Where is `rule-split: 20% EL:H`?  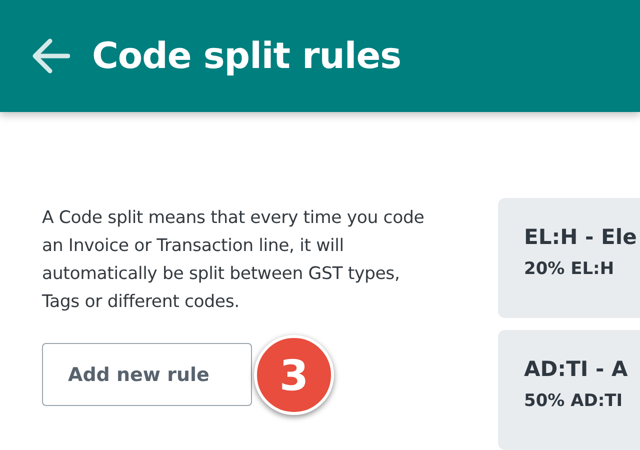
rule-split: 20% EL:H is located at coordinates (570, 269).